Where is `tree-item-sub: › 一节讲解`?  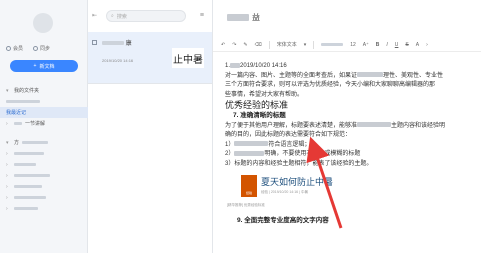
tree-item-sub: › 一节讲解 is located at coordinates (44, 123).